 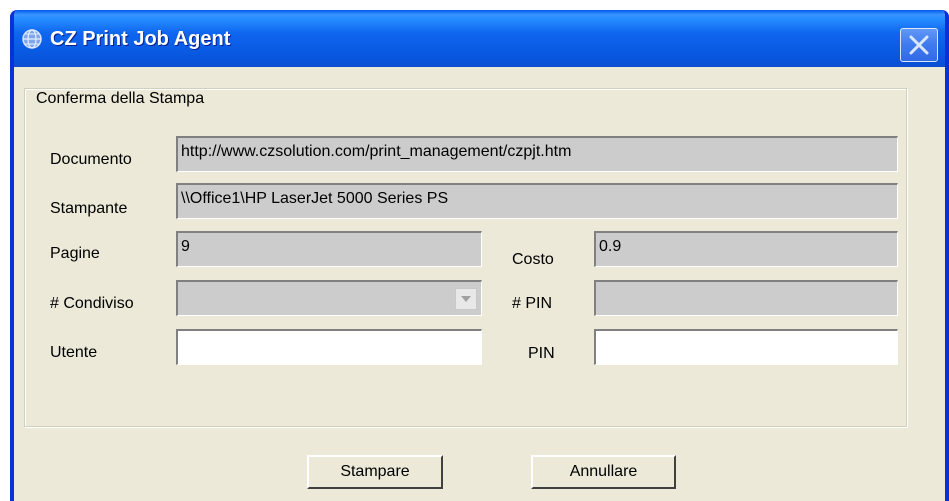 I want to click on title-bar: CZ Print Job Agent, so click(x=479, y=38).